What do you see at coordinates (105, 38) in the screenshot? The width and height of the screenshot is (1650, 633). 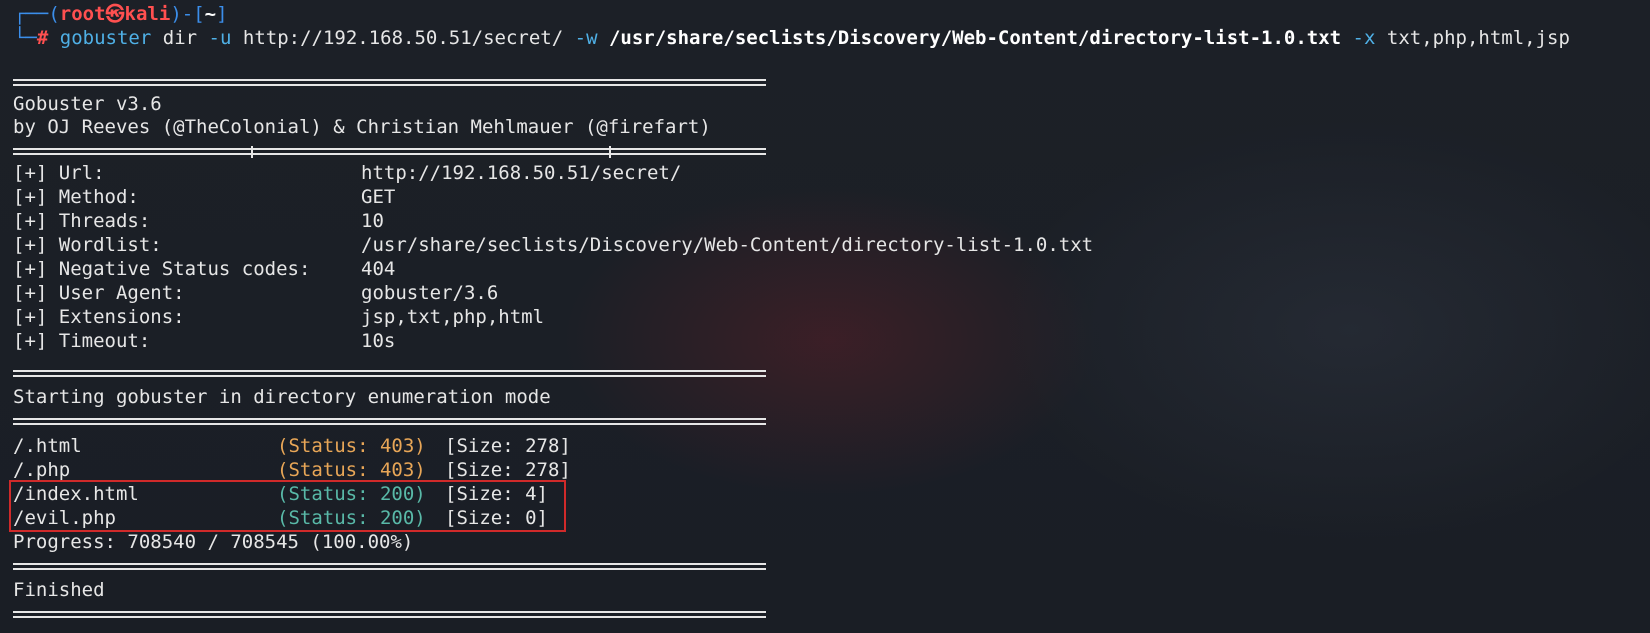 I see `command-program: gobuster` at bounding box center [105, 38].